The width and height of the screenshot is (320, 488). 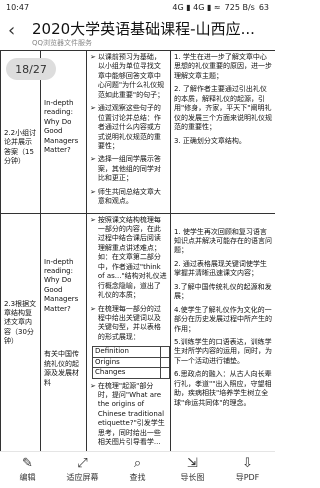 I want to click on header: ‹ 2020大学英语基础课程-山西应... QQ浏览器文件服务, so click(x=137, y=32).